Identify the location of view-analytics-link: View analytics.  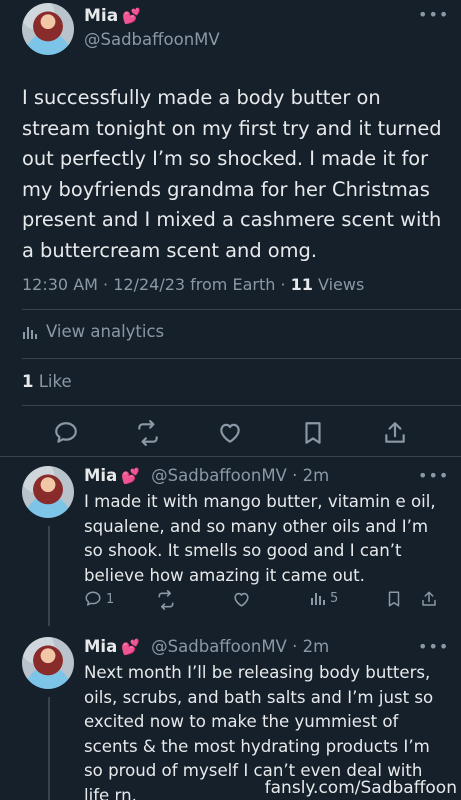
(93, 331).